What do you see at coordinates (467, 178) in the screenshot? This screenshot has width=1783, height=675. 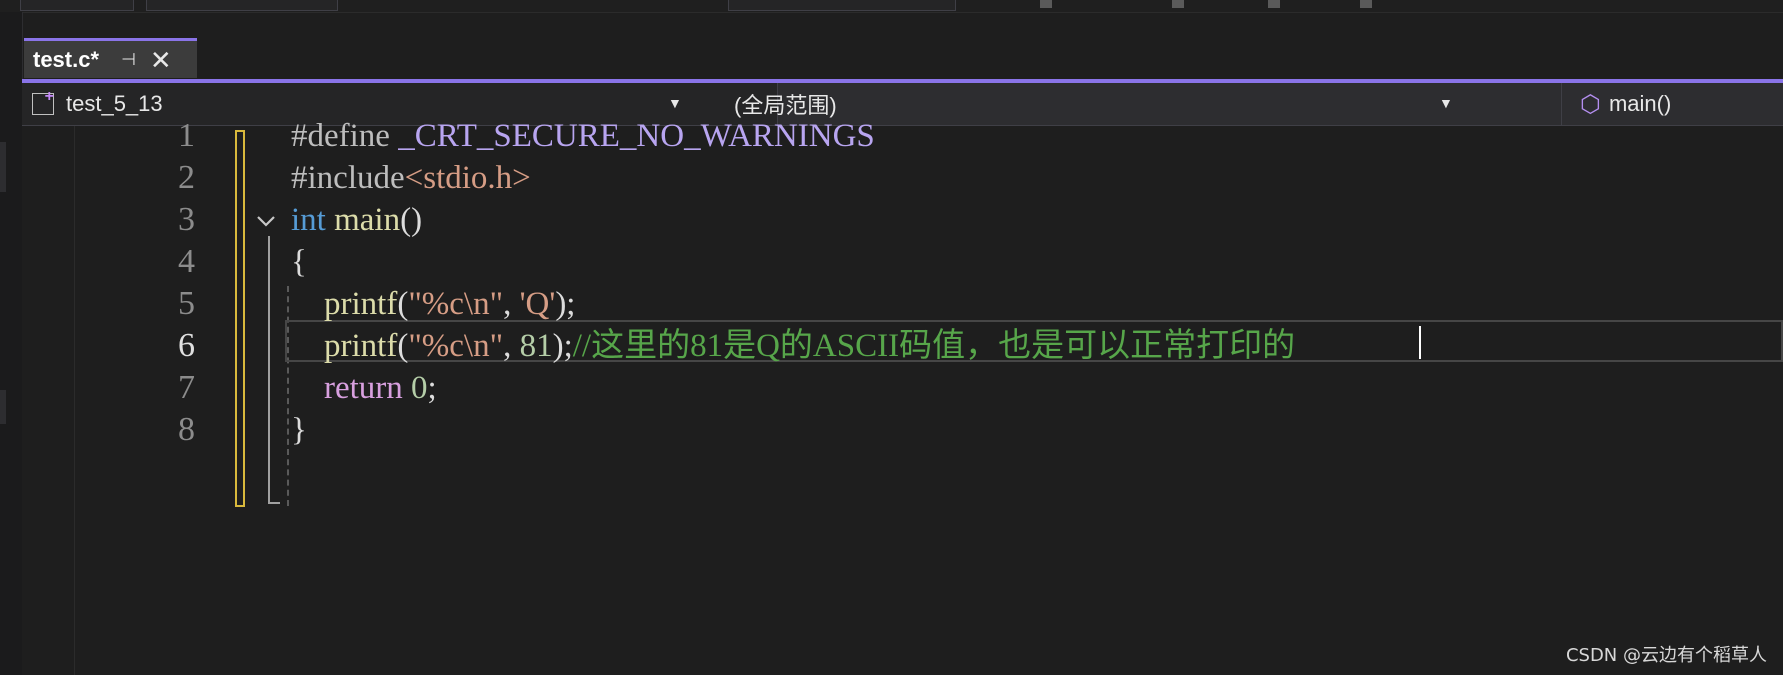 I see `include-header: <stdio.h>` at bounding box center [467, 178].